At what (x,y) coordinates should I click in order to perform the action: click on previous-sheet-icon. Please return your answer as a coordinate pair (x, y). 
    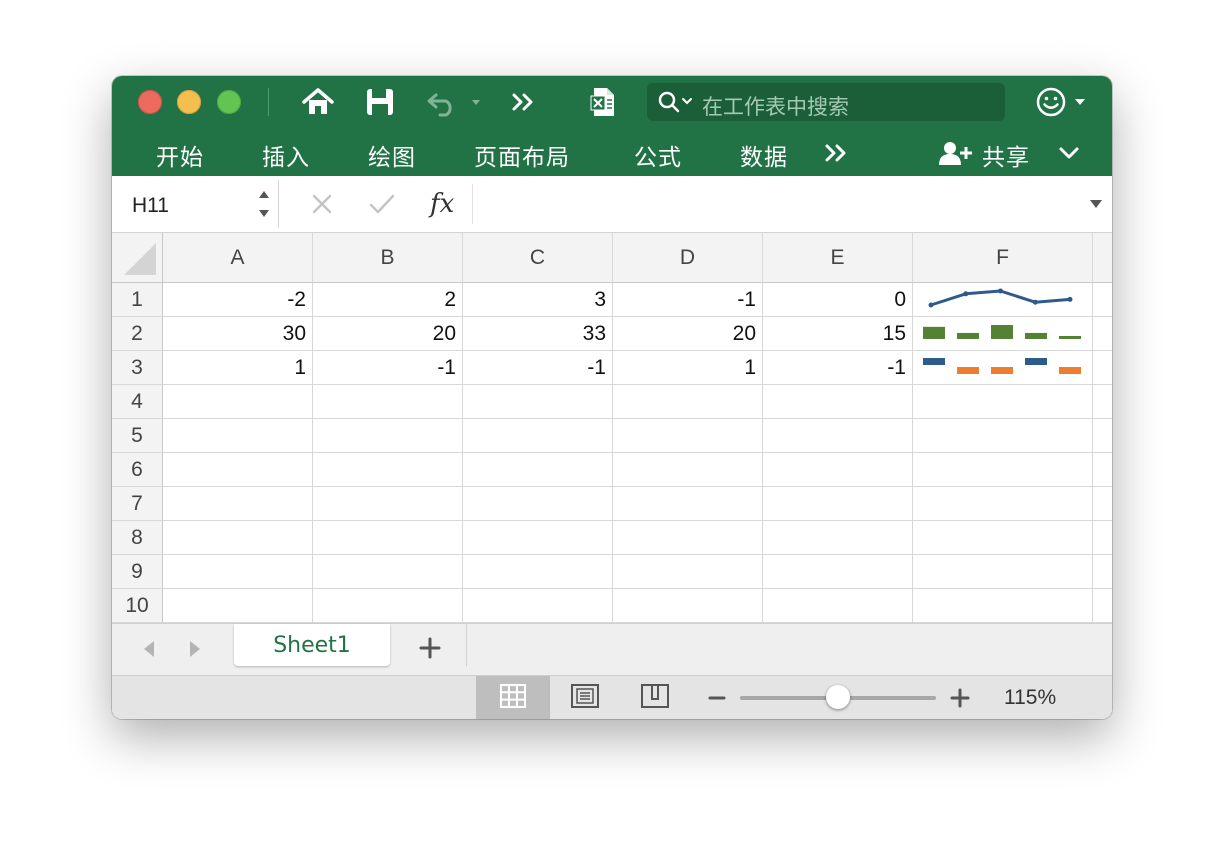
    Looking at the image, I should click on (149, 651).